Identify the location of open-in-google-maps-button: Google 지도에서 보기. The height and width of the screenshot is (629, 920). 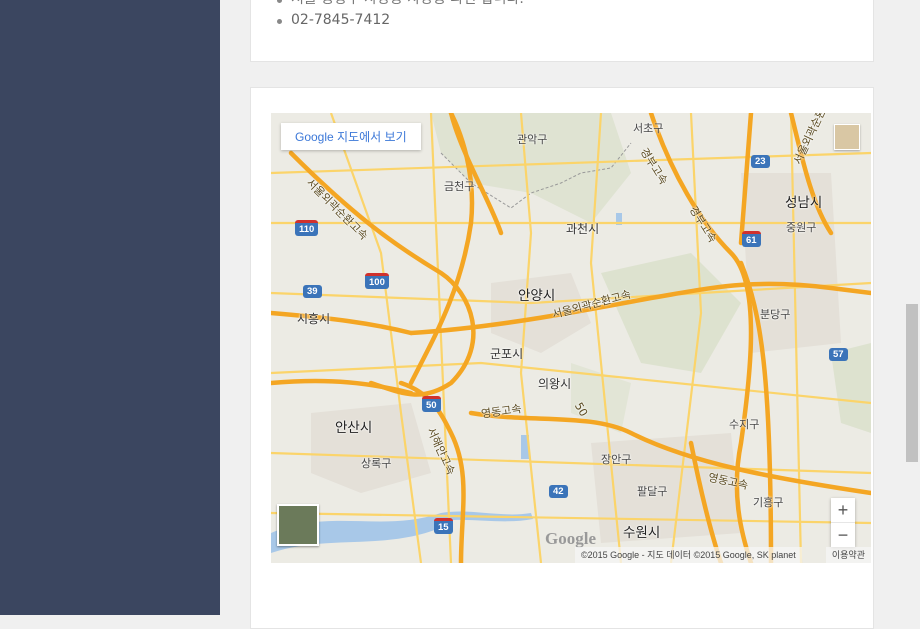
(351, 136).